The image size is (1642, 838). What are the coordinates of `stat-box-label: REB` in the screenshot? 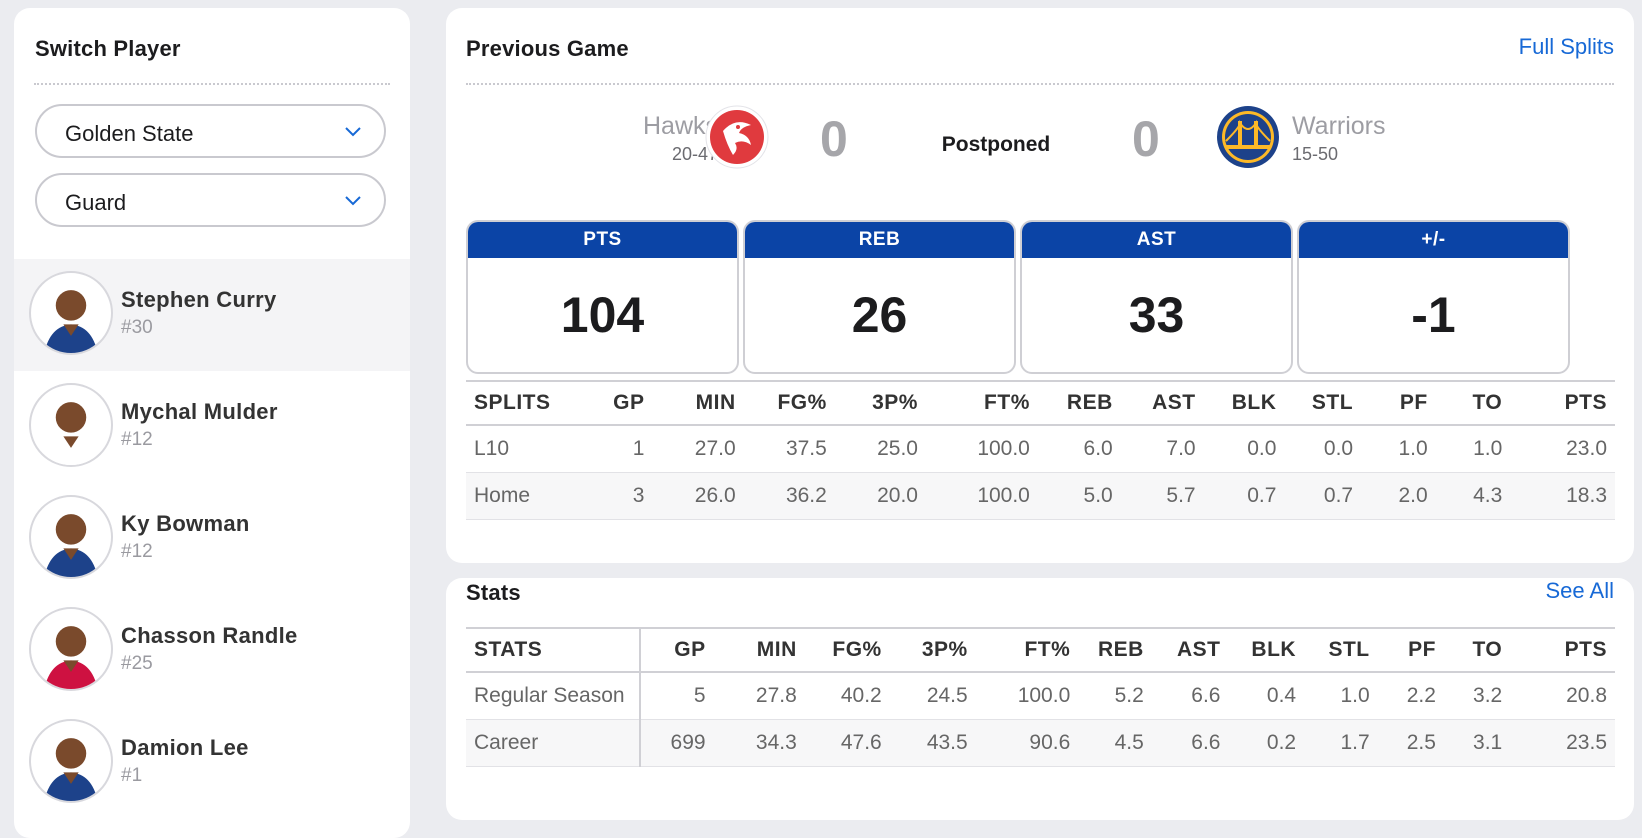 It's located at (879, 240).